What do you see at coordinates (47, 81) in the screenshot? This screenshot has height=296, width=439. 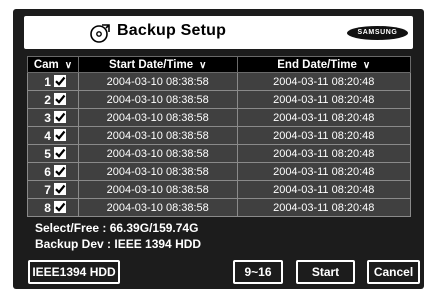 I see `cam-number: 1` at bounding box center [47, 81].